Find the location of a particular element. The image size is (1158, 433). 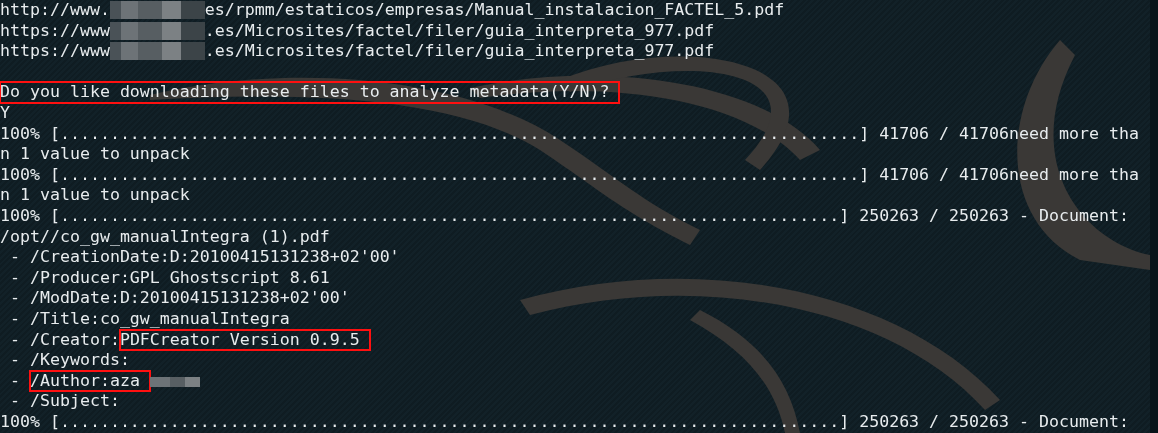

highlighted-text: PDFCreator Version 0.9.5 is located at coordinates (244, 340).